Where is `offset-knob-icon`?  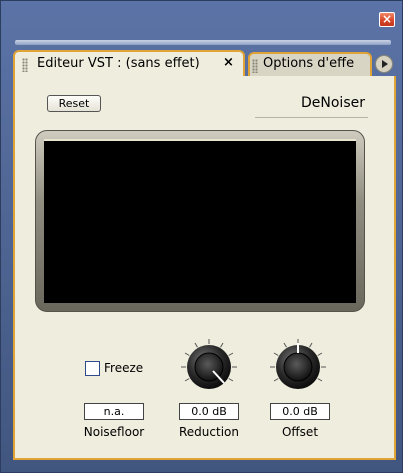 offset-knob-icon is located at coordinates (298, 367).